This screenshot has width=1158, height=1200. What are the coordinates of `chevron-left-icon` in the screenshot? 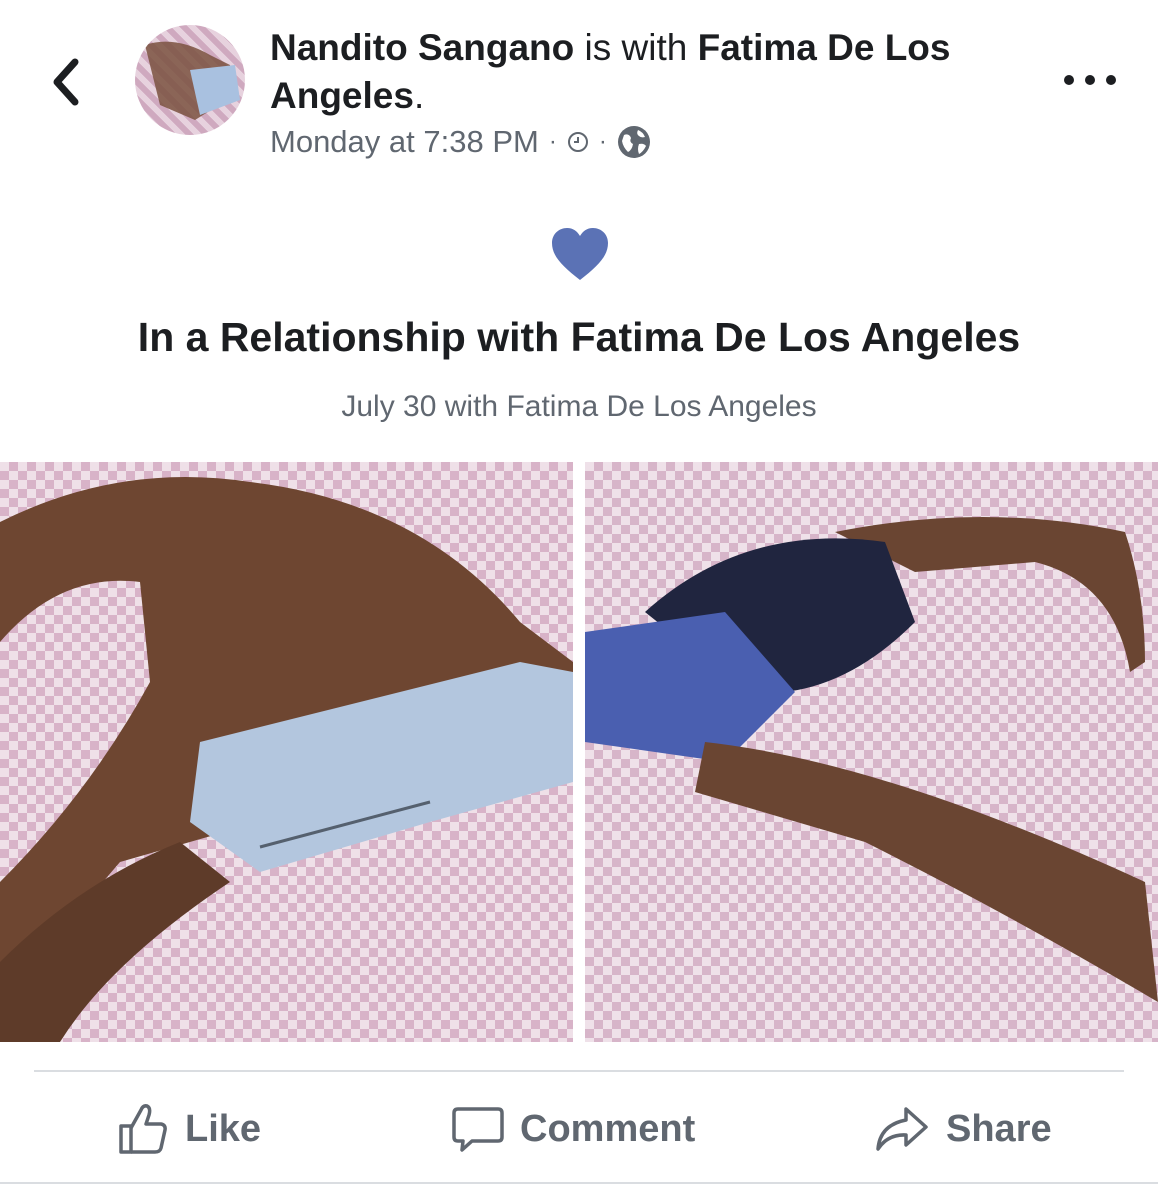 It's located at (66, 82).